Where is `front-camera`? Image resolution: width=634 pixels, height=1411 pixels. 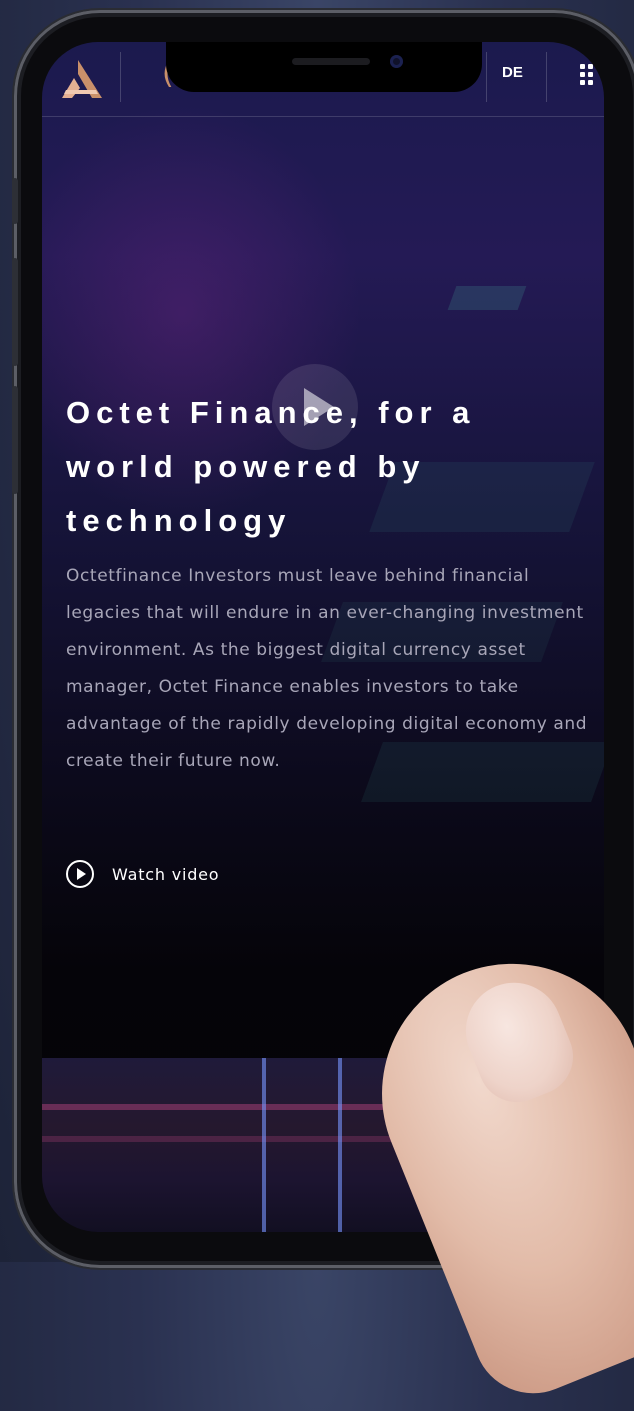 front-camera is located at coordinates (396, 61).